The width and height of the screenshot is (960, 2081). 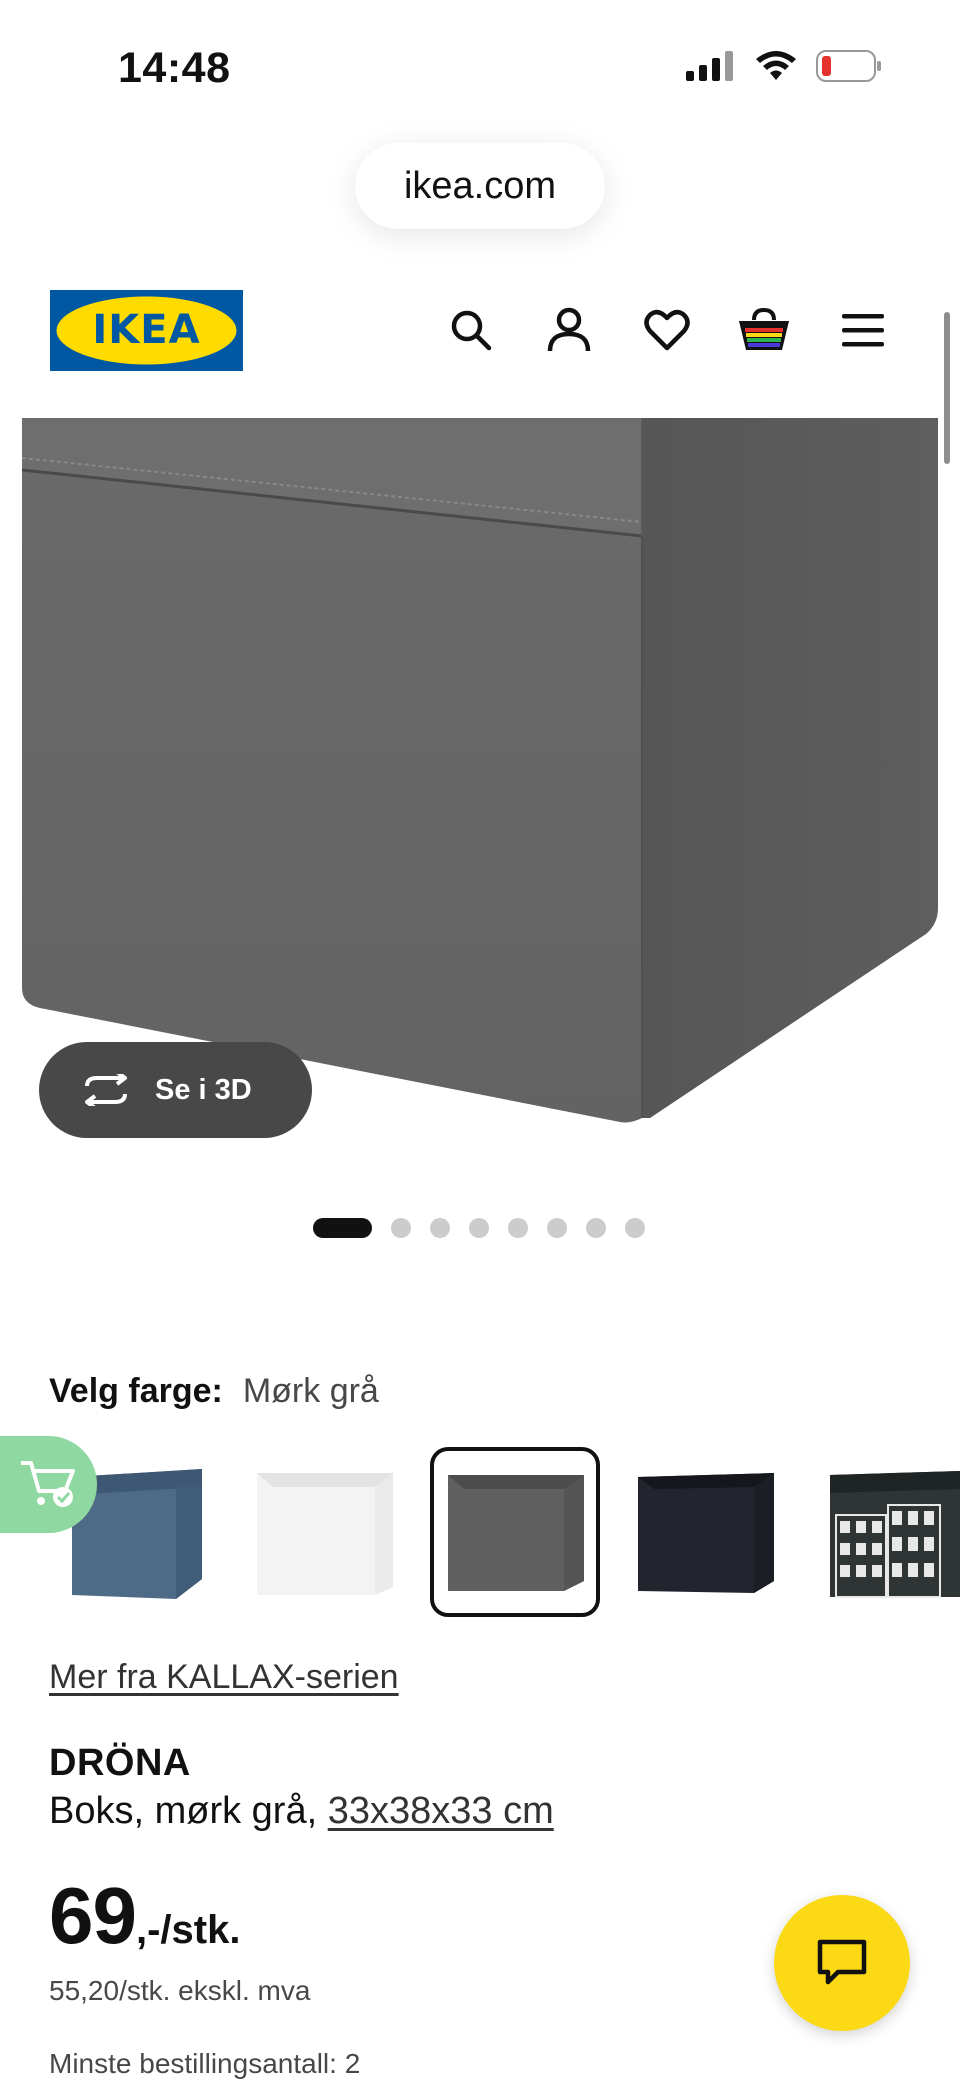 I want to click on color-value: Mørk grå, so click(x=310, y=1391).